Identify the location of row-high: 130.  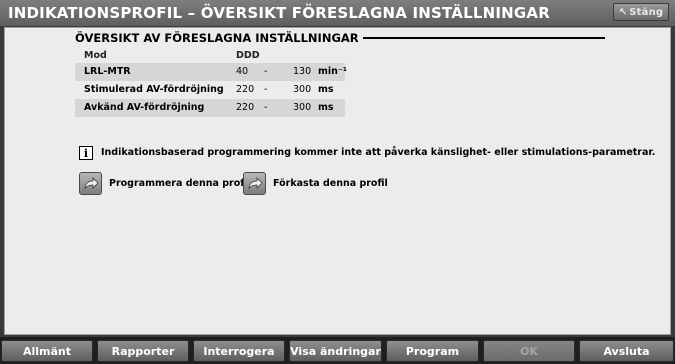
(302, 71).